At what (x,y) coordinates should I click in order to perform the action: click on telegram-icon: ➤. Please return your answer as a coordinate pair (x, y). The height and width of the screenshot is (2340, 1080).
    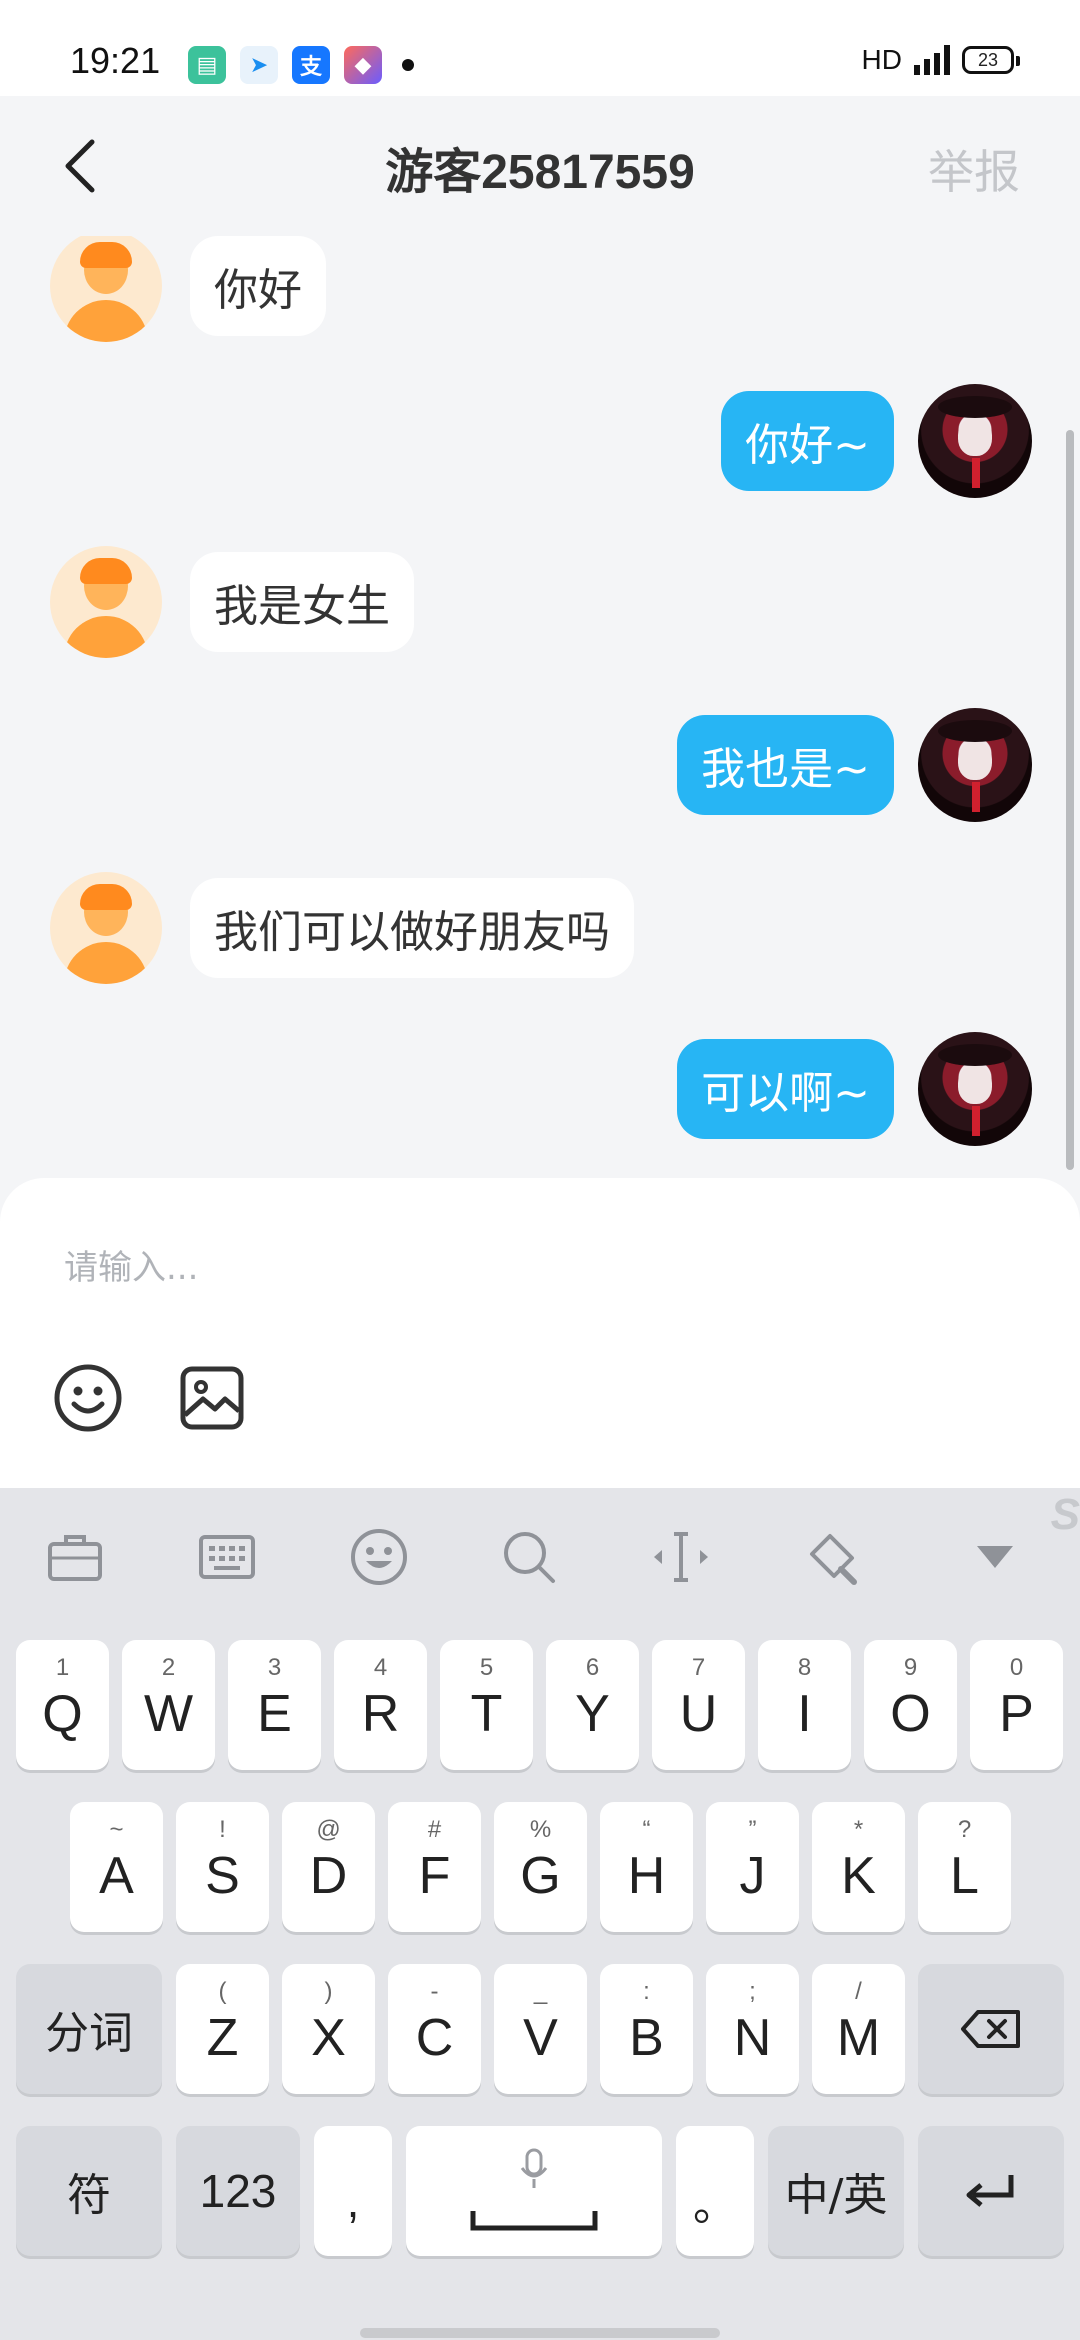
    Looking at the image, I should click on (259, 65).